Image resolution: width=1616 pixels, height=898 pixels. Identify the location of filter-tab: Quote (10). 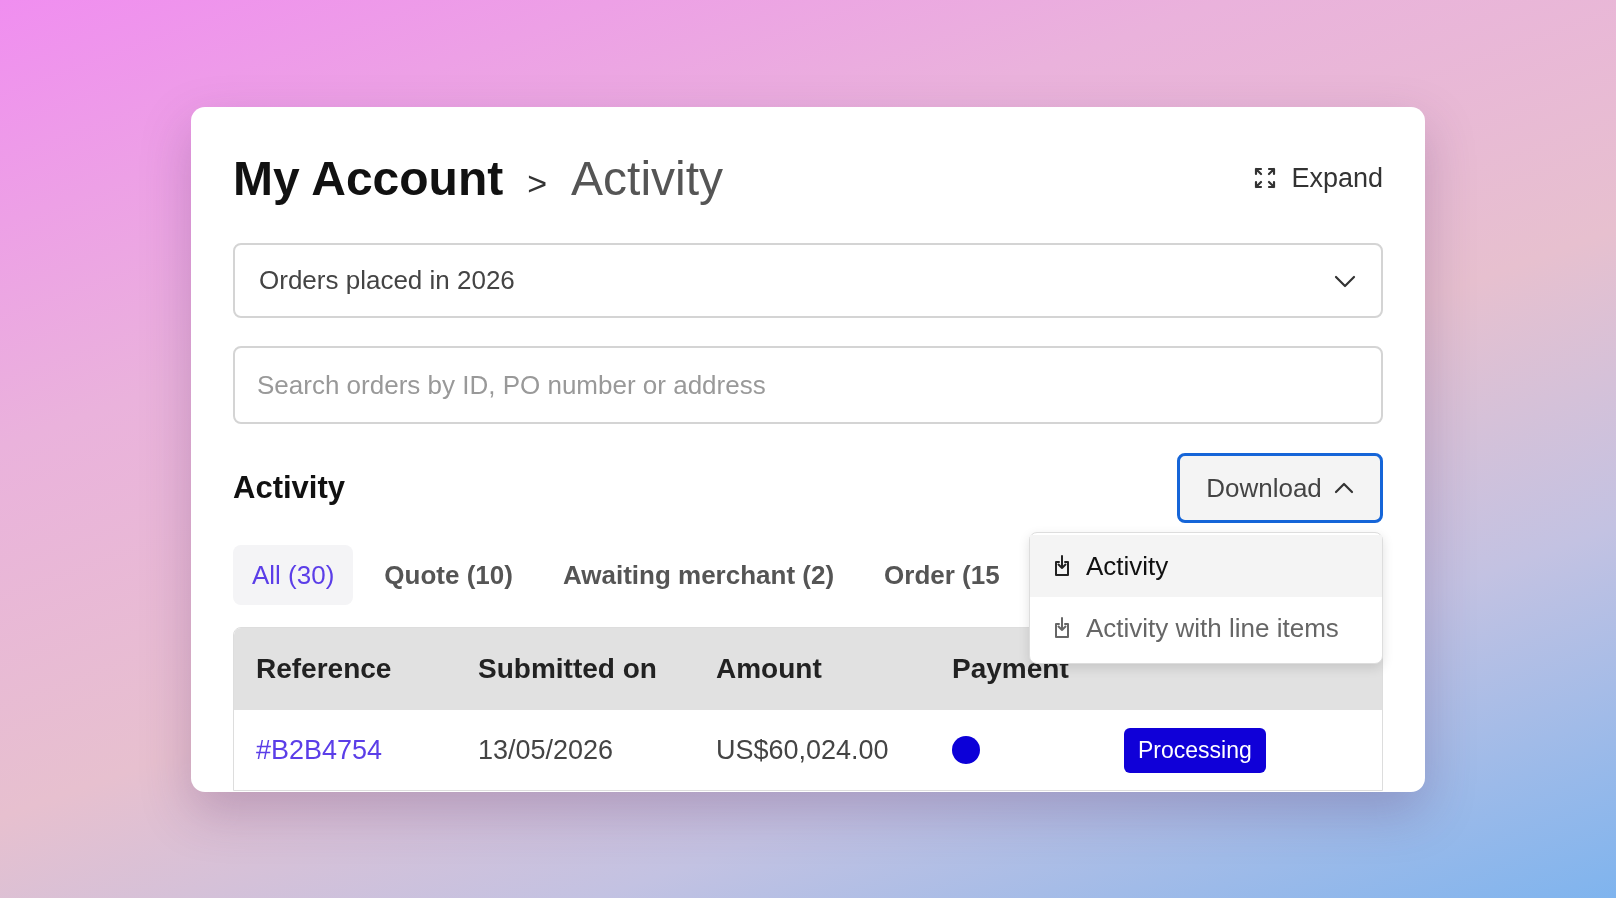
(448, 575).